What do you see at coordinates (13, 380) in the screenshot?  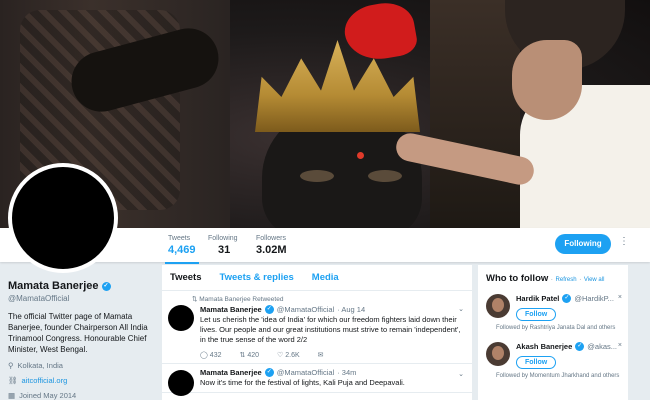 I see `link-icon: ⛓` at bounding box center [13, 380].